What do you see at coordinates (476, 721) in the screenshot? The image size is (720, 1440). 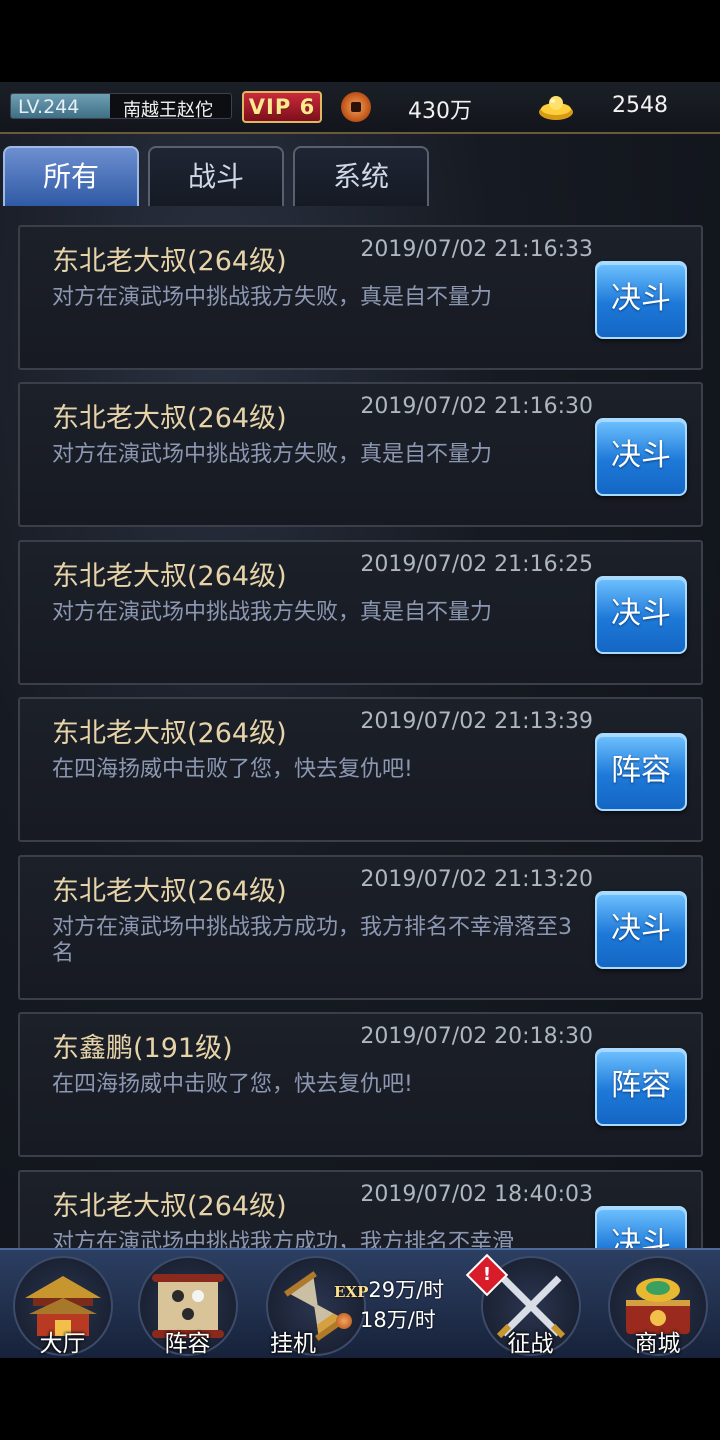 I see `mail-time: 2019/07/02 21:13:39` at bounding box center [476, 721].